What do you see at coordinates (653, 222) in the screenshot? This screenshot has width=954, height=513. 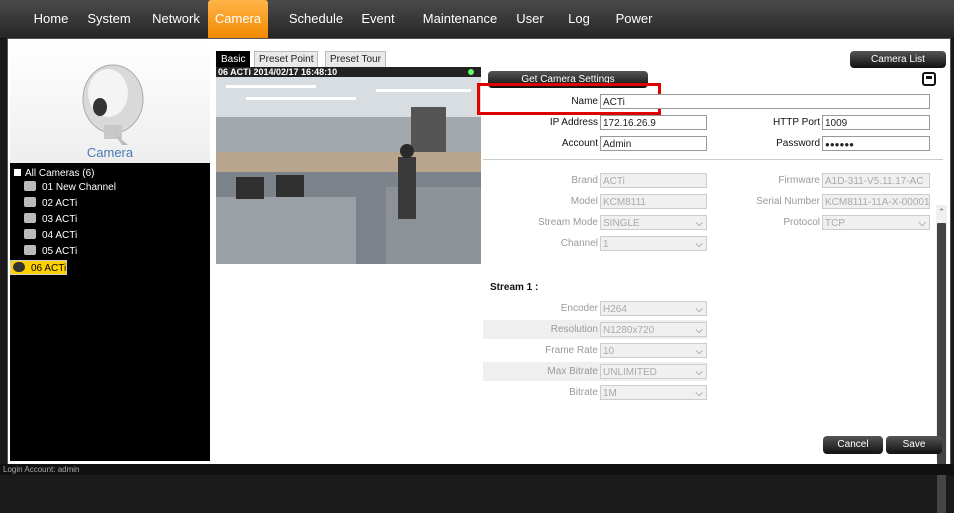 I see `stream-mode-select: SINGLE ⌵` at bounding box center [653, 222].